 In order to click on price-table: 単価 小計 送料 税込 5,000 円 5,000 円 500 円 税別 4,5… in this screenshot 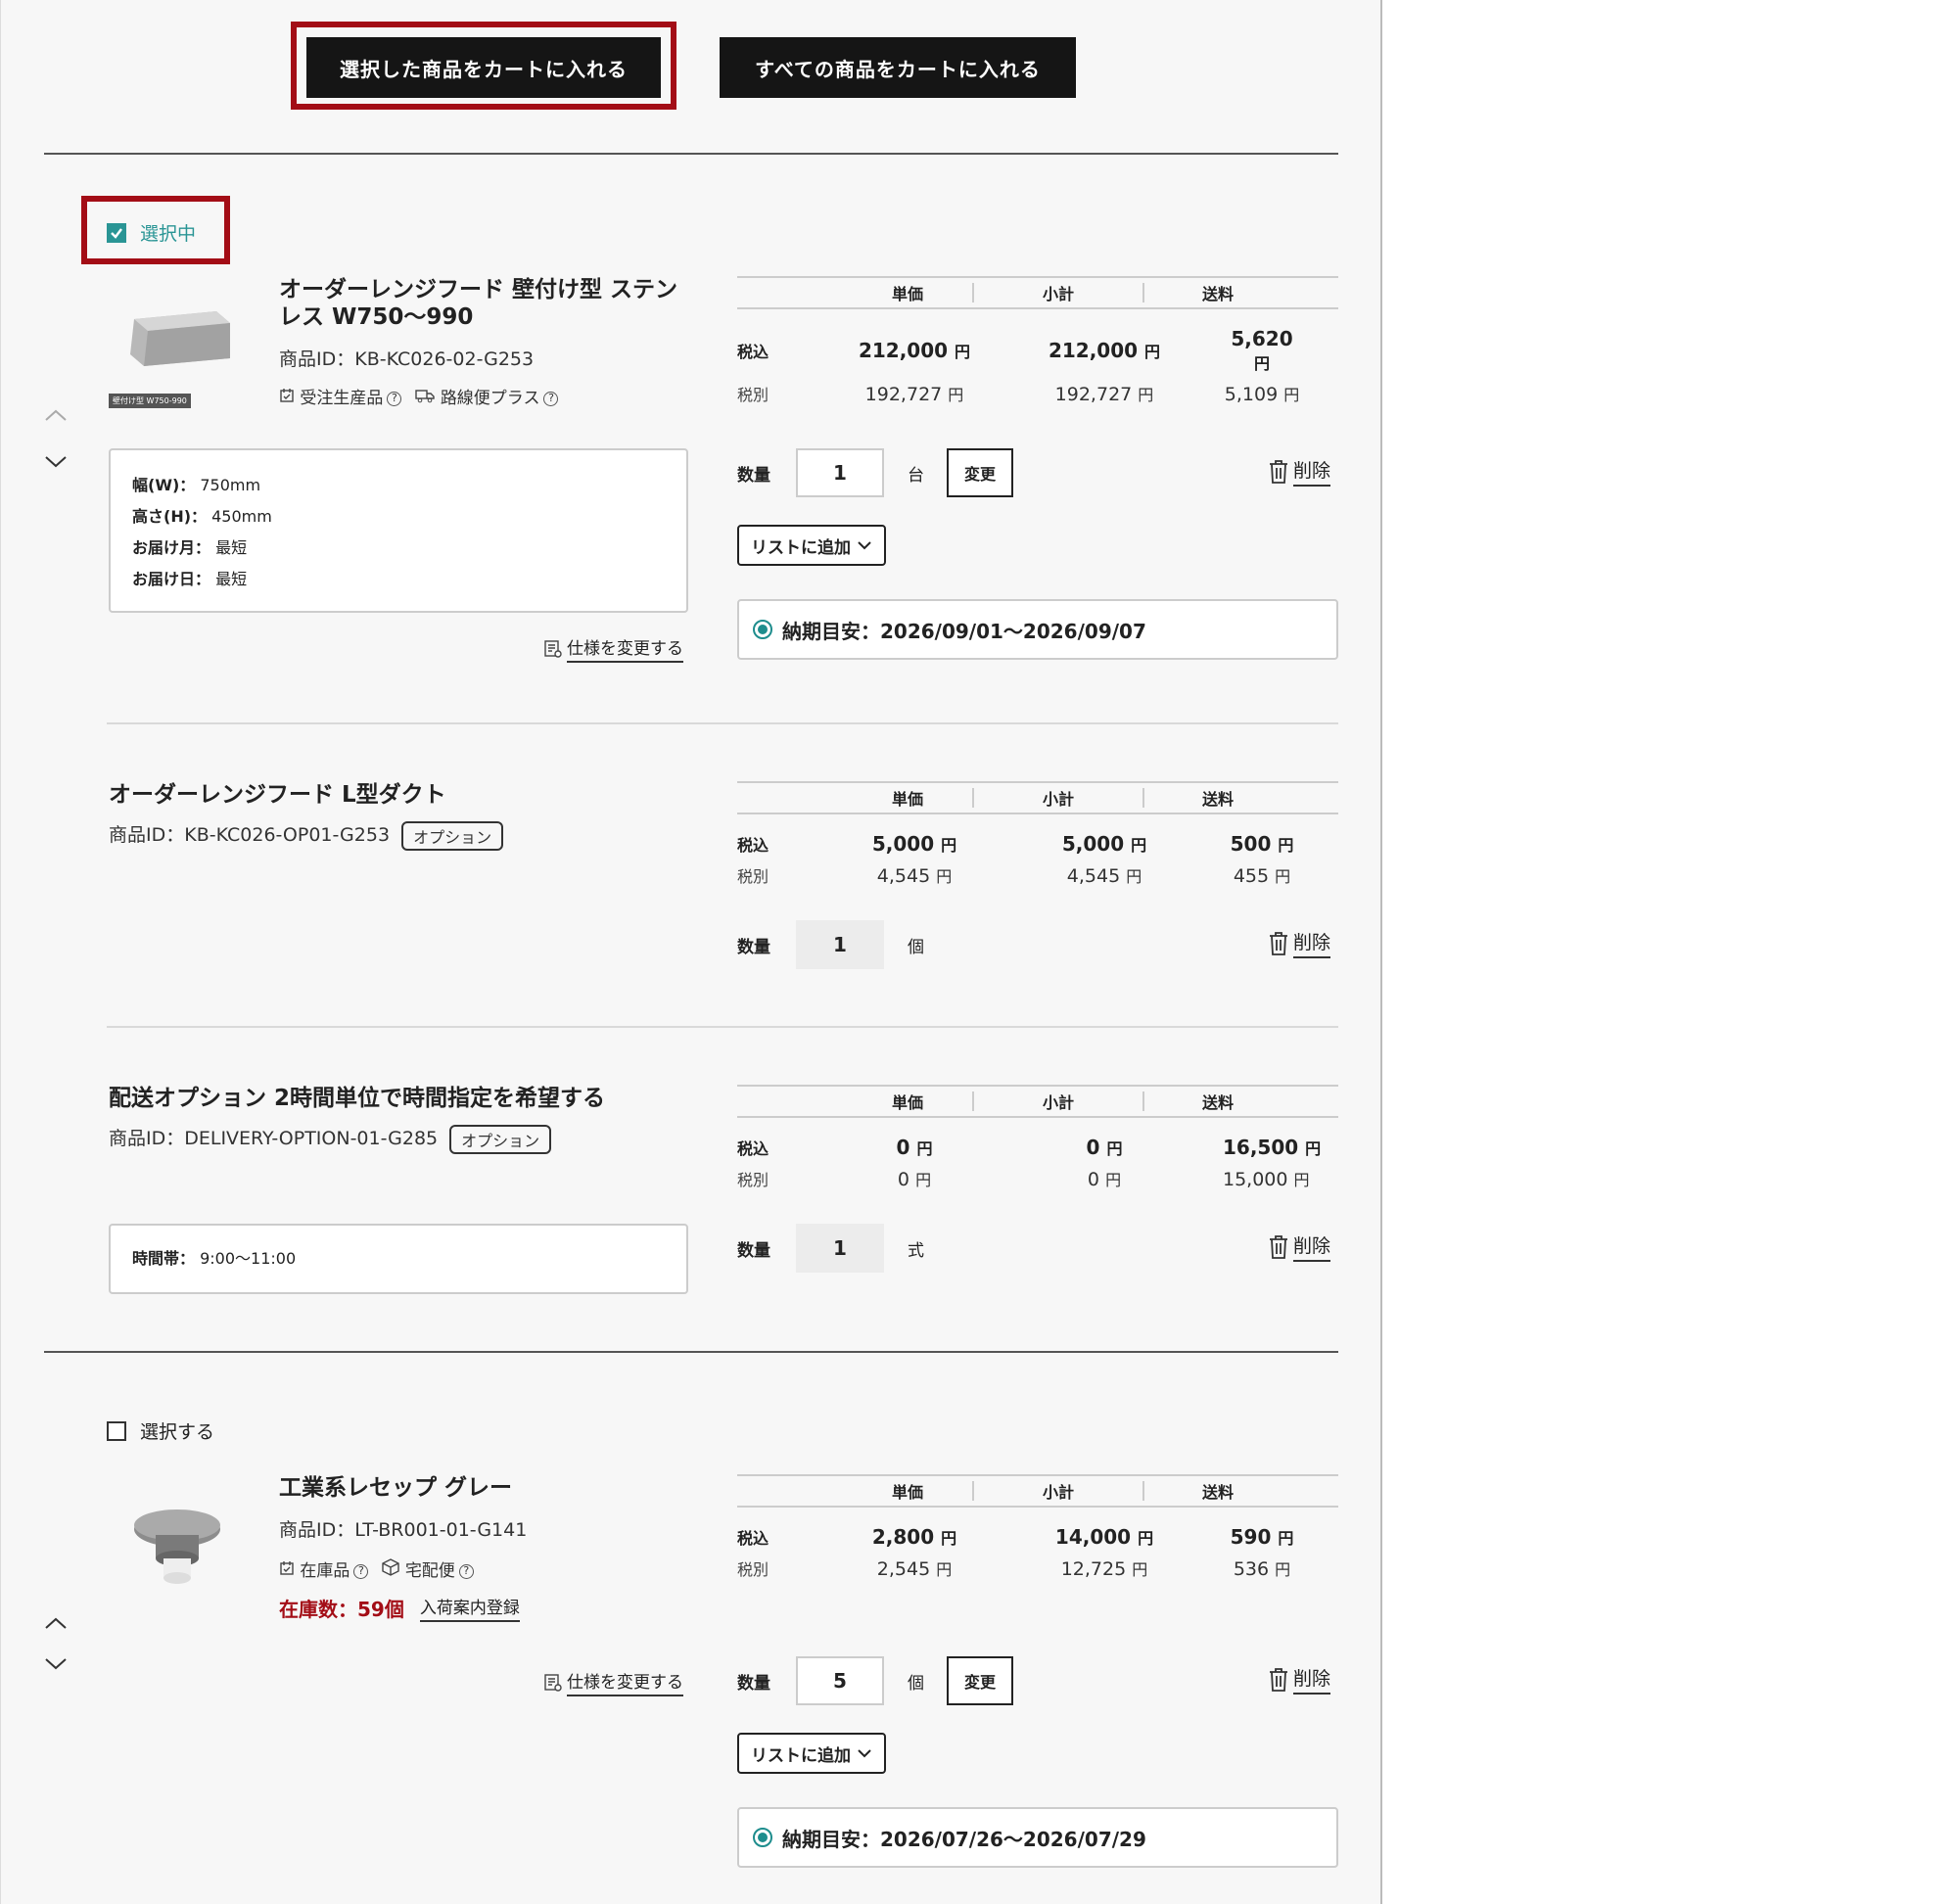, I will do `click(1037, 834)`.